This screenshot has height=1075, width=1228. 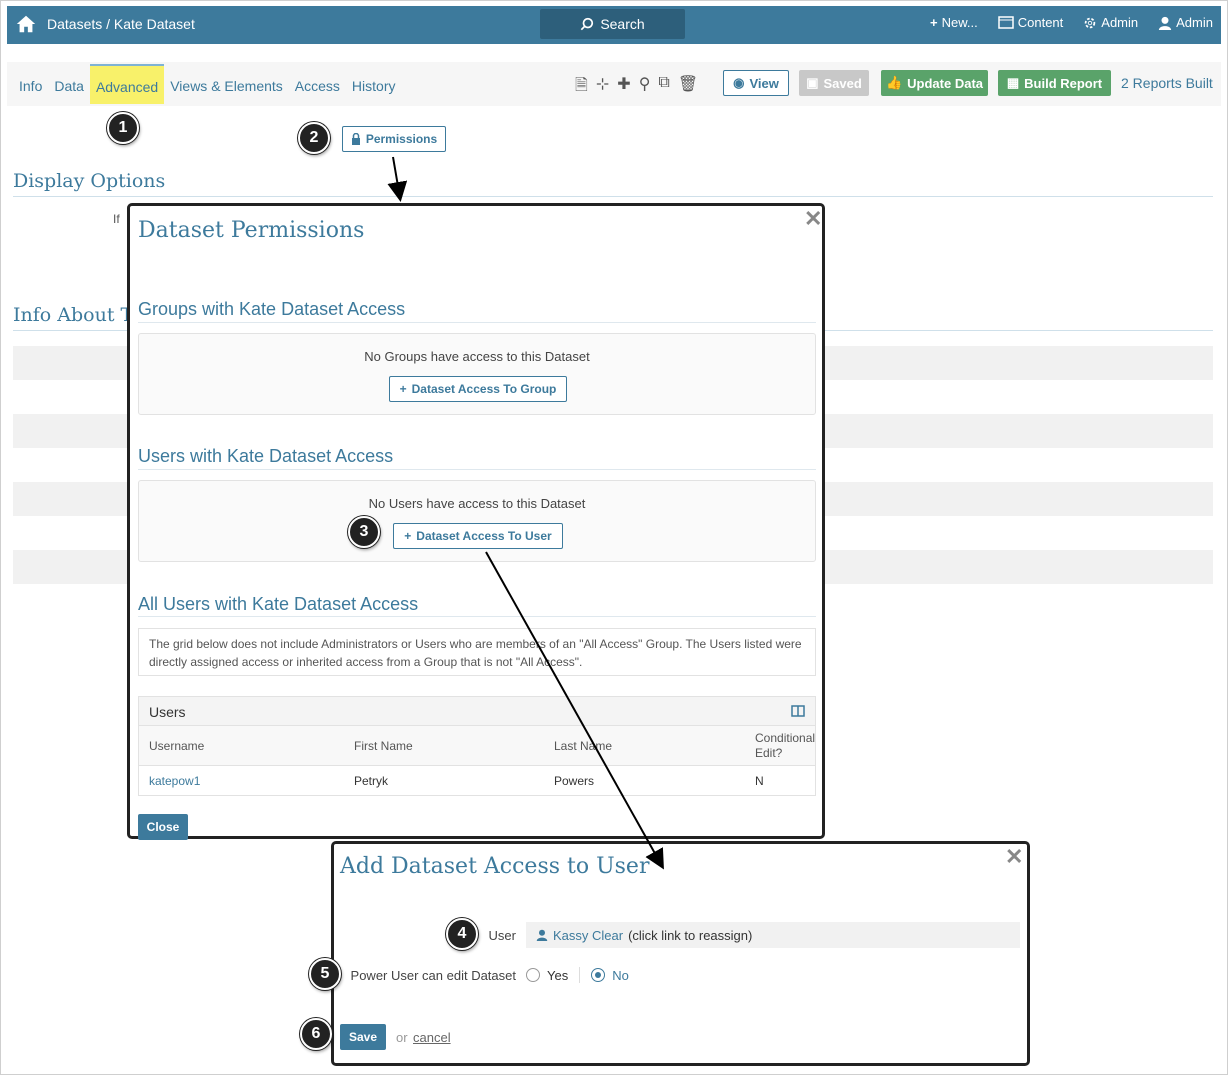 I want to click on column-header: First Name, so click(x=383, y=746).